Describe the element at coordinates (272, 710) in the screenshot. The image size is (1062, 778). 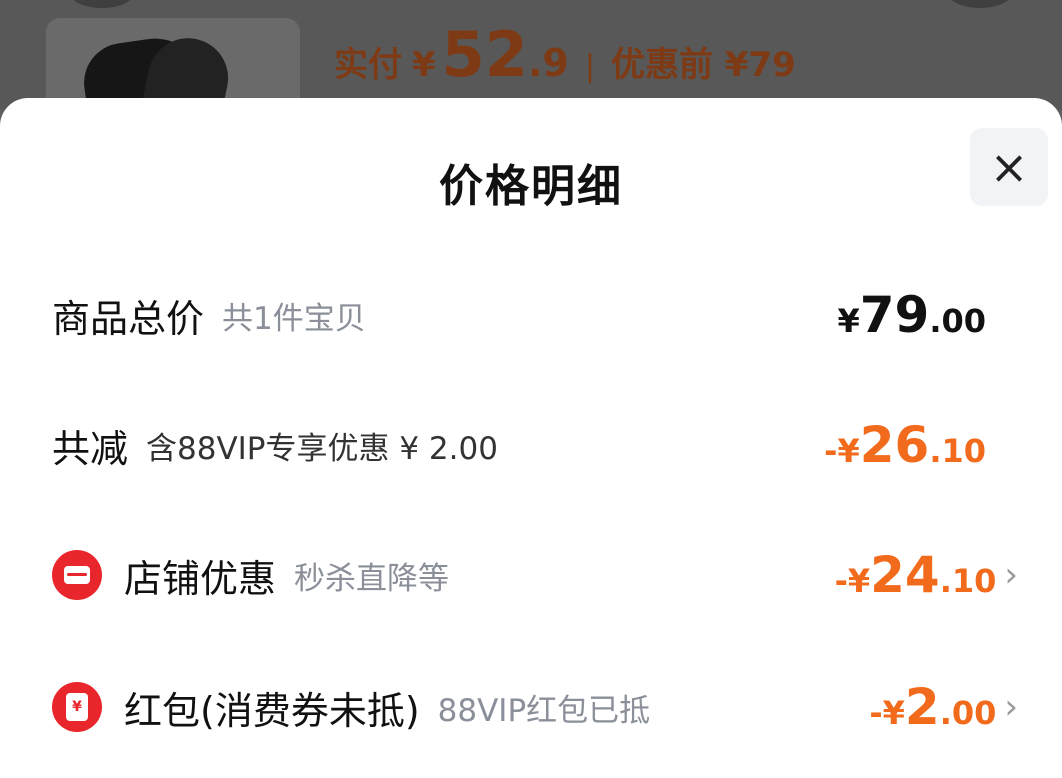
I see `row-title: 红包(消费券未抵)` at that location.